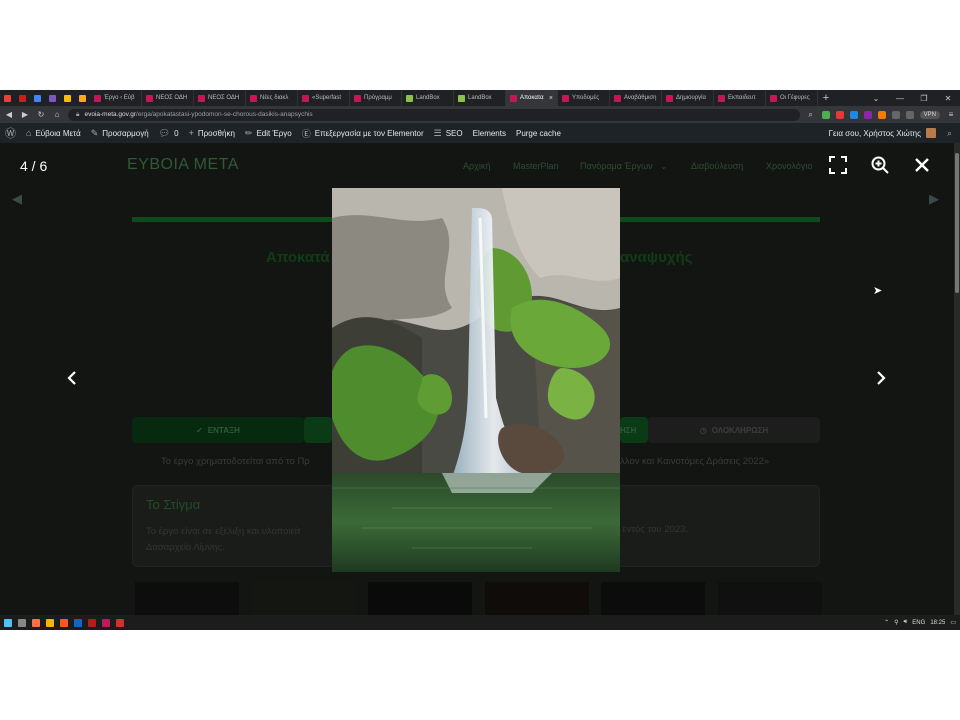 This screenshot has width=960, height=720. Describe the element at coordinates (953, 622) in the screenshot. I see `notification-icon: ▭` at that location.